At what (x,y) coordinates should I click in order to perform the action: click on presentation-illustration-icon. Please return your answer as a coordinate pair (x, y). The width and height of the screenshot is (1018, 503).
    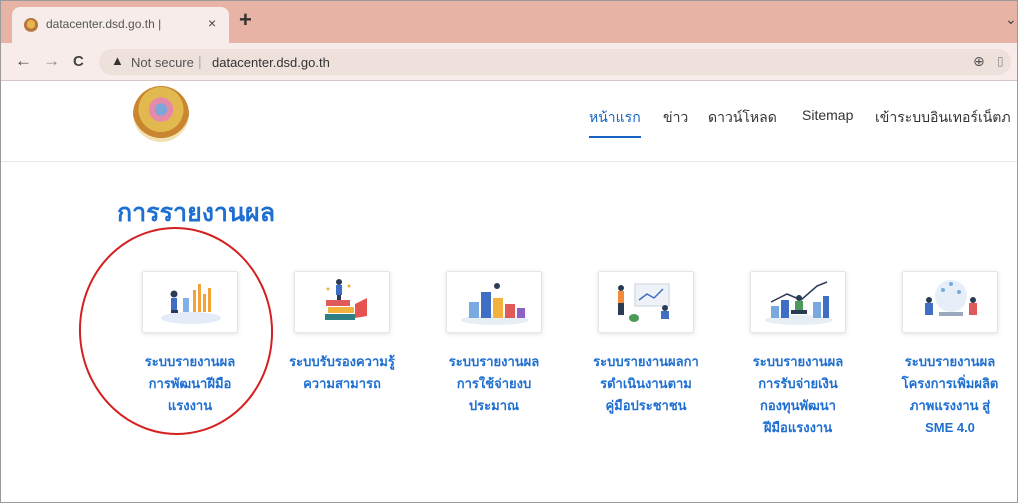
    Looking at the image, I should click on (644, 302).